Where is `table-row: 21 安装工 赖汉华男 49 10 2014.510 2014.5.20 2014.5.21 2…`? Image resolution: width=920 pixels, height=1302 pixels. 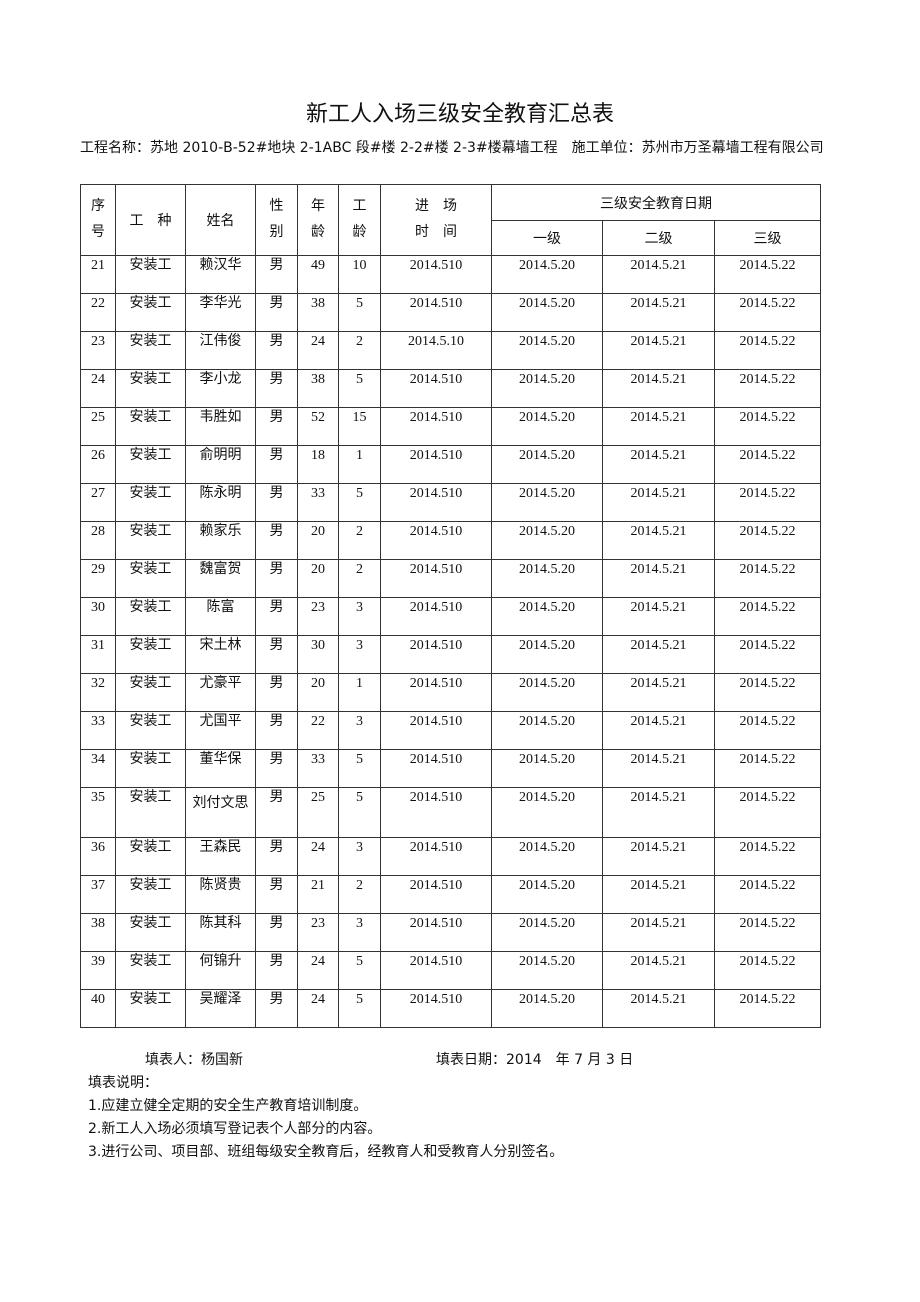 table-row: 21 安装工 赖汉华男 49 10 2014.510 2014.5.20 2014.5.21 2… is located at coordinates (451, 274).